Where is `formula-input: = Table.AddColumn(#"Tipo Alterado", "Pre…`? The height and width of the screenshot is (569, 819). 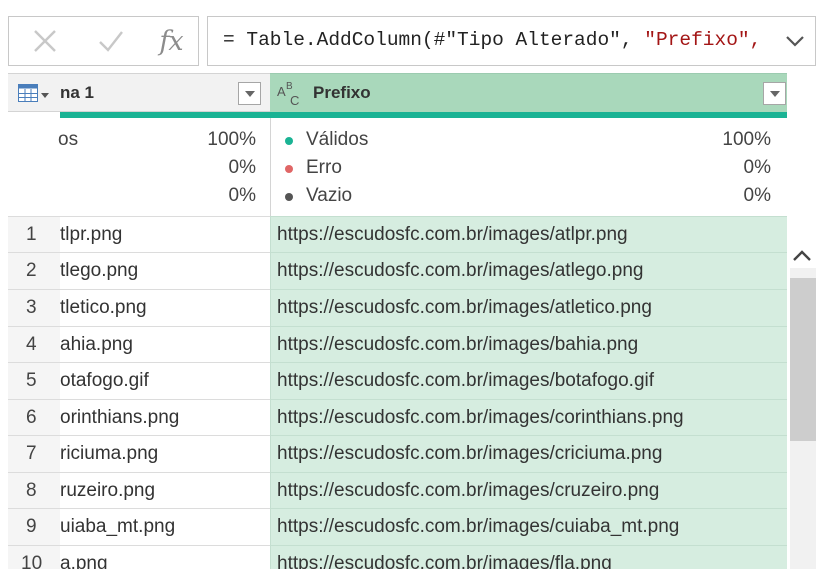
formula-input: = Table.AddColumn(#"Tipo Alterado", "Pre… is located at coordinates (511, 41).